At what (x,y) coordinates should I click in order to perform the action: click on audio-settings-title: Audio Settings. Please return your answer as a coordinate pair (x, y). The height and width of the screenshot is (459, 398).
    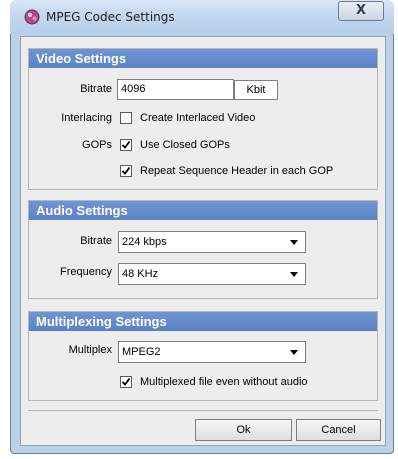
    Looking at the image, I should click on (82, 210).